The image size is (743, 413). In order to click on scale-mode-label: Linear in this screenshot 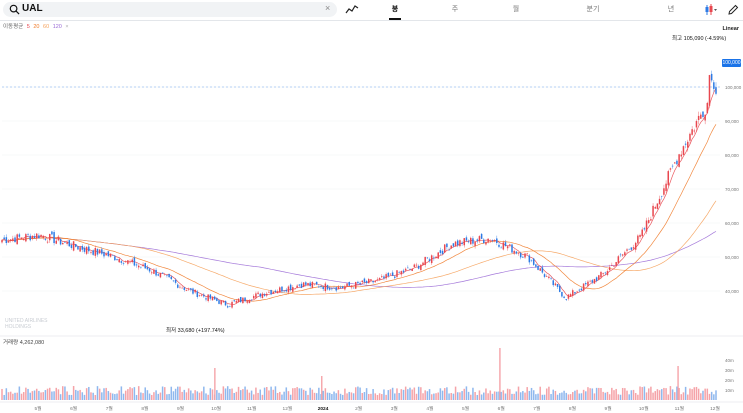, I will do `click(730, 29)`.